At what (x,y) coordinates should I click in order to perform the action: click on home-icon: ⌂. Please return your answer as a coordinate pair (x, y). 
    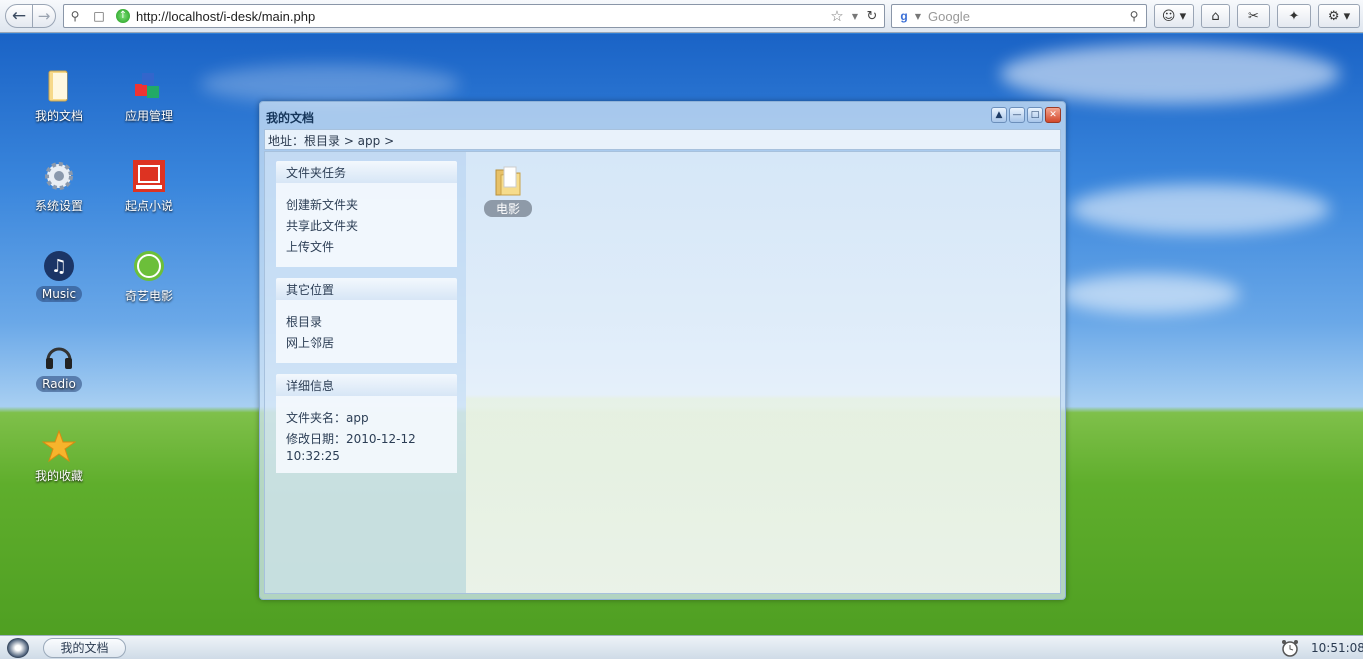
    Looking at the image, I should click on (1215, 16).